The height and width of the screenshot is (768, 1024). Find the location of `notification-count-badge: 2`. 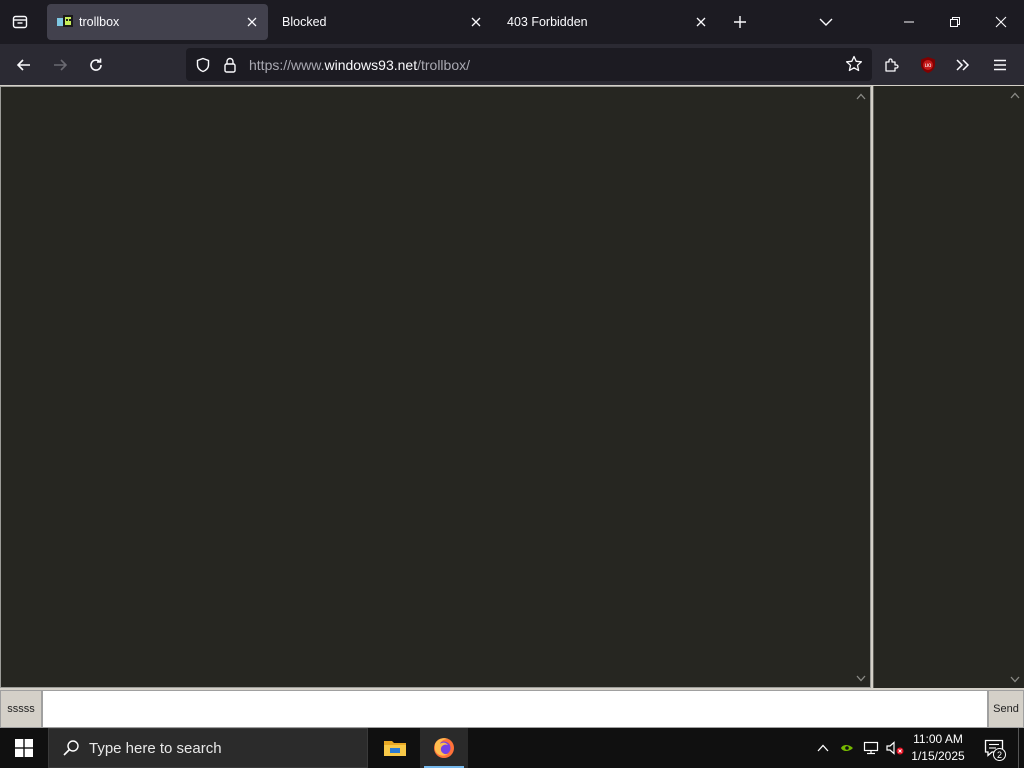

notification-count-badge: 2 is located at coordinates (999, 754).